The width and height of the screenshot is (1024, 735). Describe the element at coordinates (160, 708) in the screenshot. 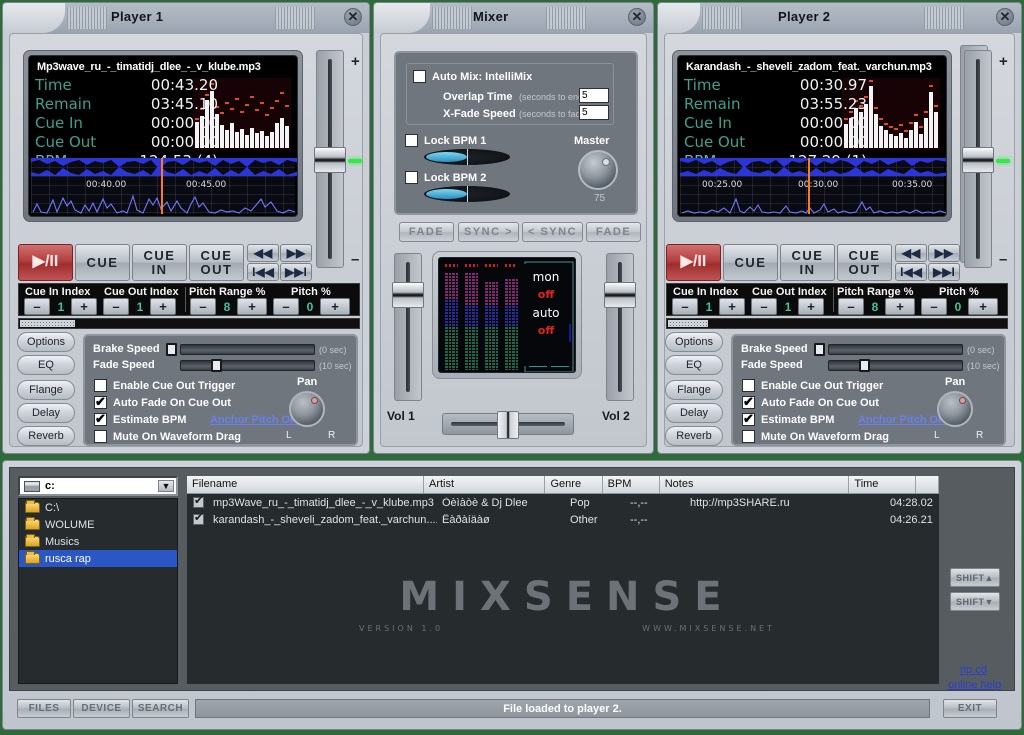

I see `search-tab-button: SEARCH` at that location.